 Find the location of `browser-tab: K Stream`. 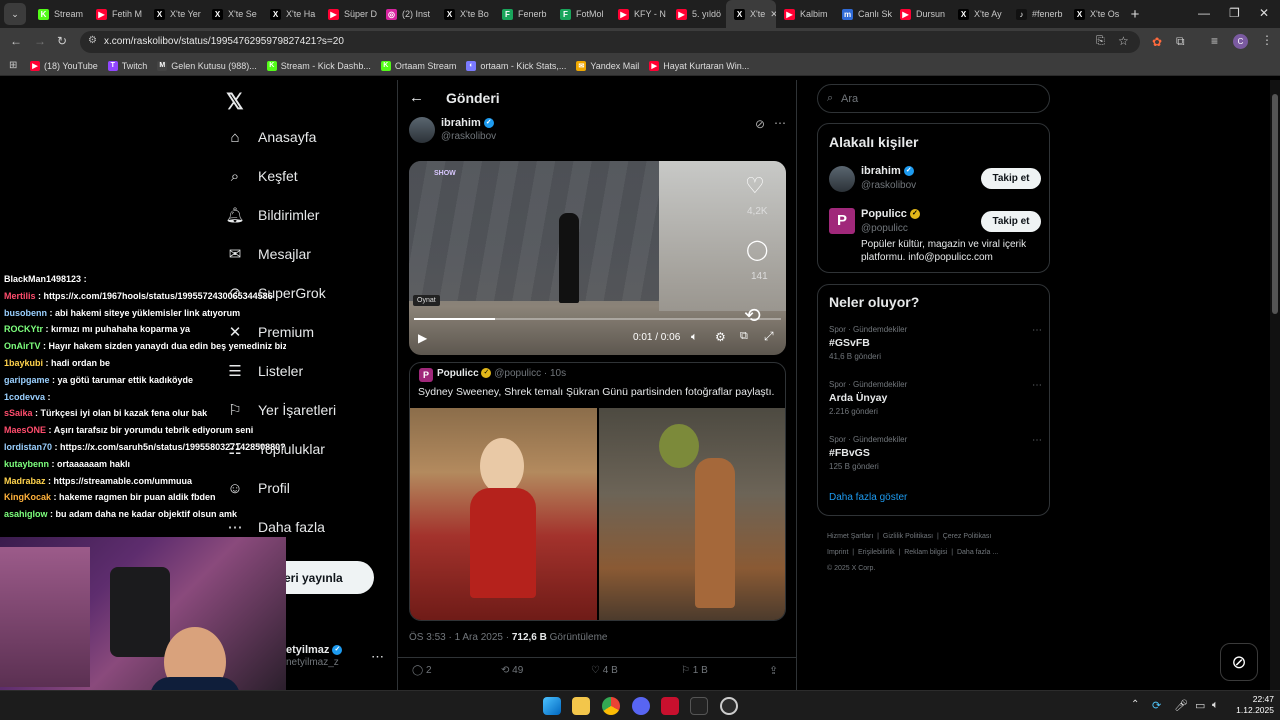

browser-tab: K Stream is located at coordinates (59, 14).